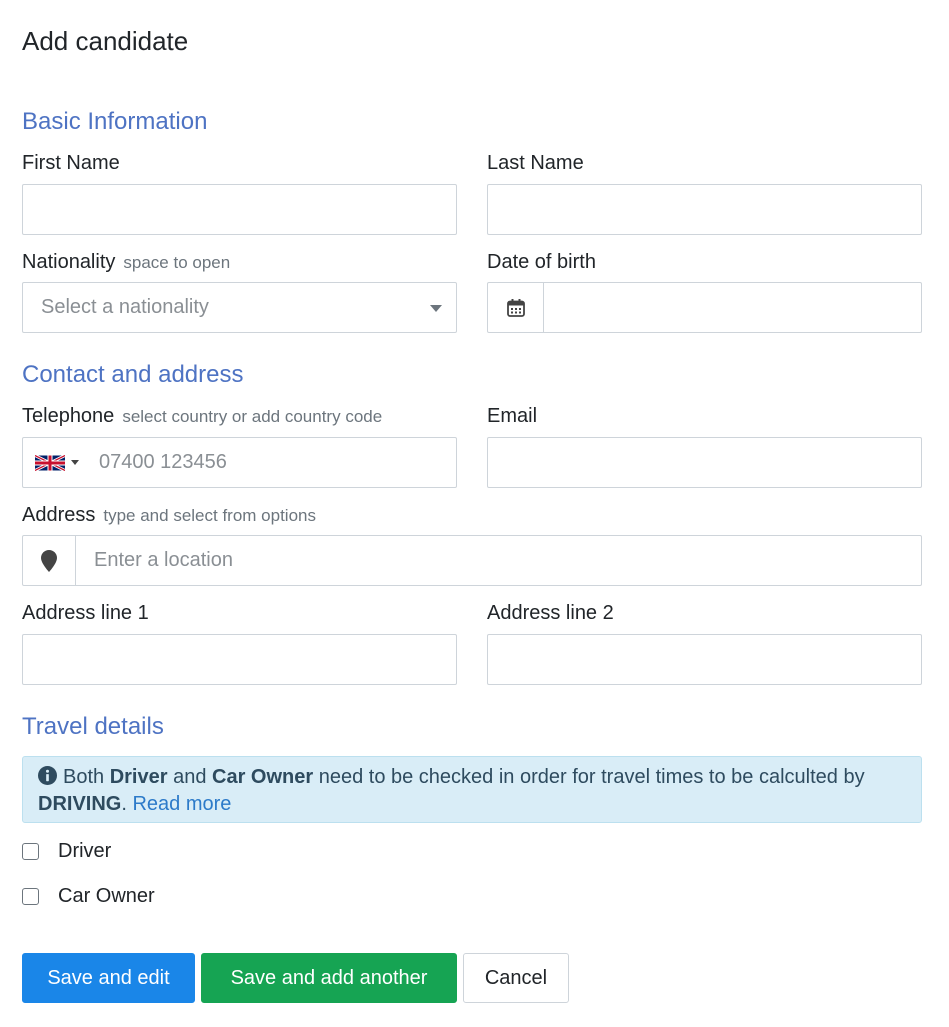 This screenshot has width=949, height=1027. I want to click on address-input-group, so click(472, 560).